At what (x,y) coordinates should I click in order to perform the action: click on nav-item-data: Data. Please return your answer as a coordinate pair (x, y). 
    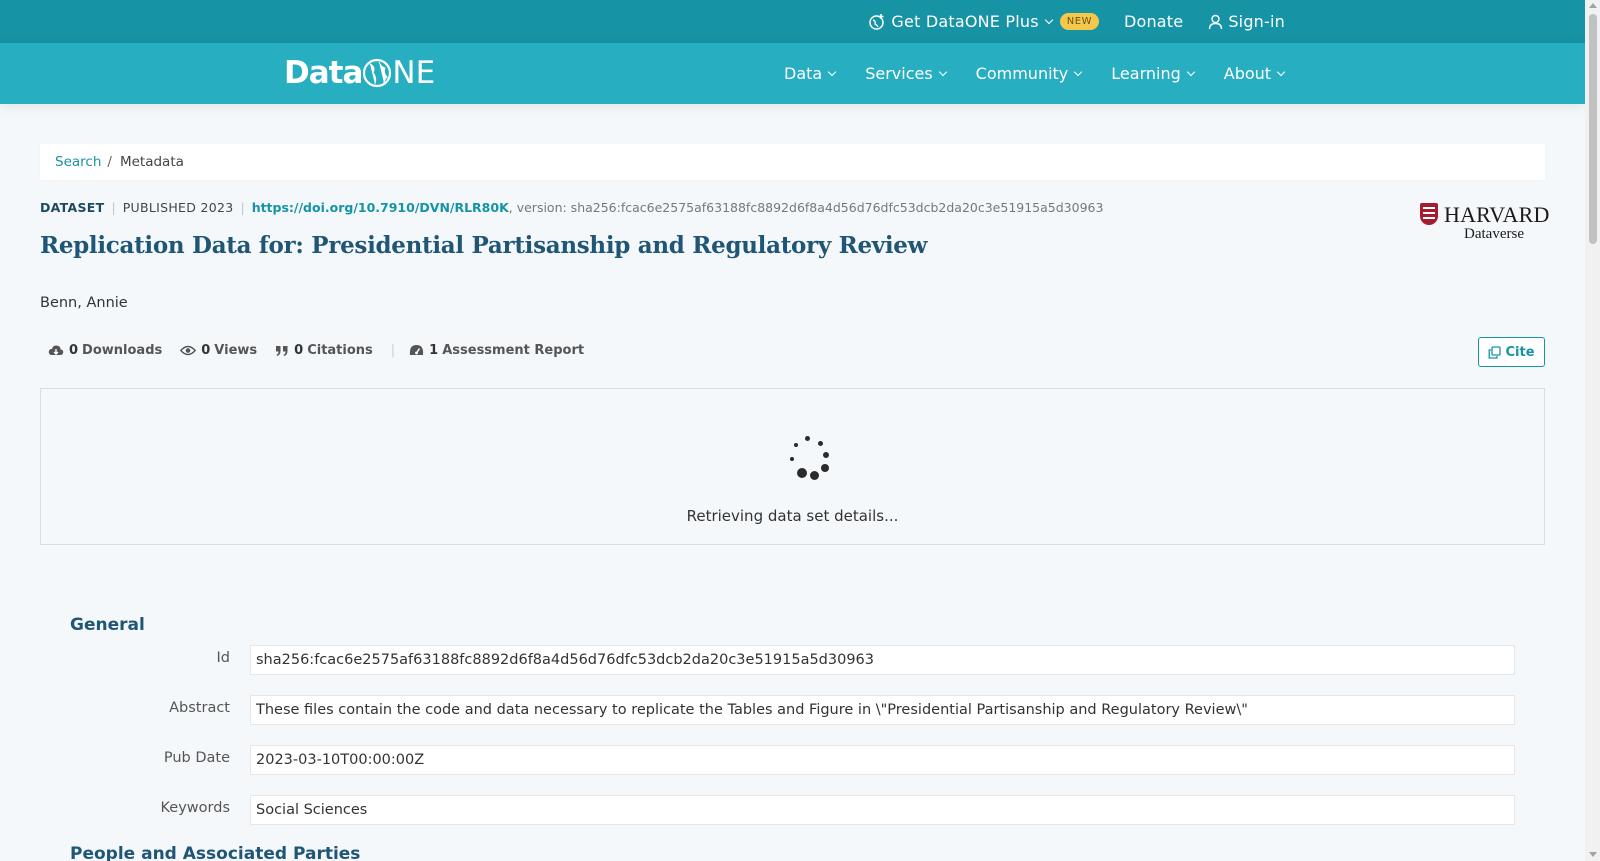
    Looking at the image, I should click on (810, 73).